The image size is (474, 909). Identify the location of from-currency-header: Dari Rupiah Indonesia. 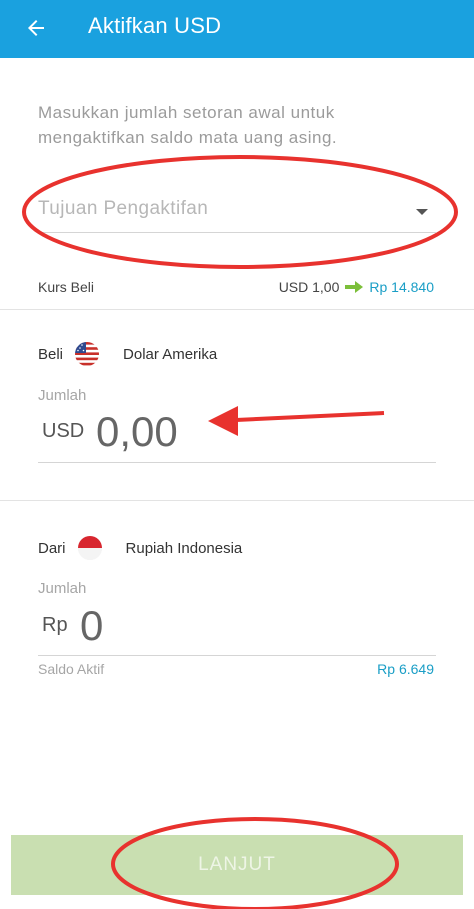
(140, 548).